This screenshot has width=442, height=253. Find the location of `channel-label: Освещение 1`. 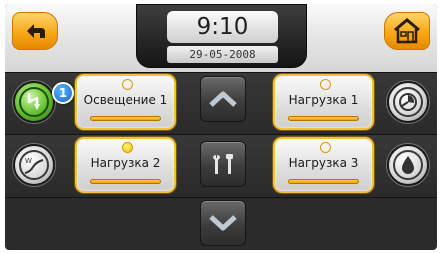

channel-label: Освещение 1 is located at coordinates (125, 100).